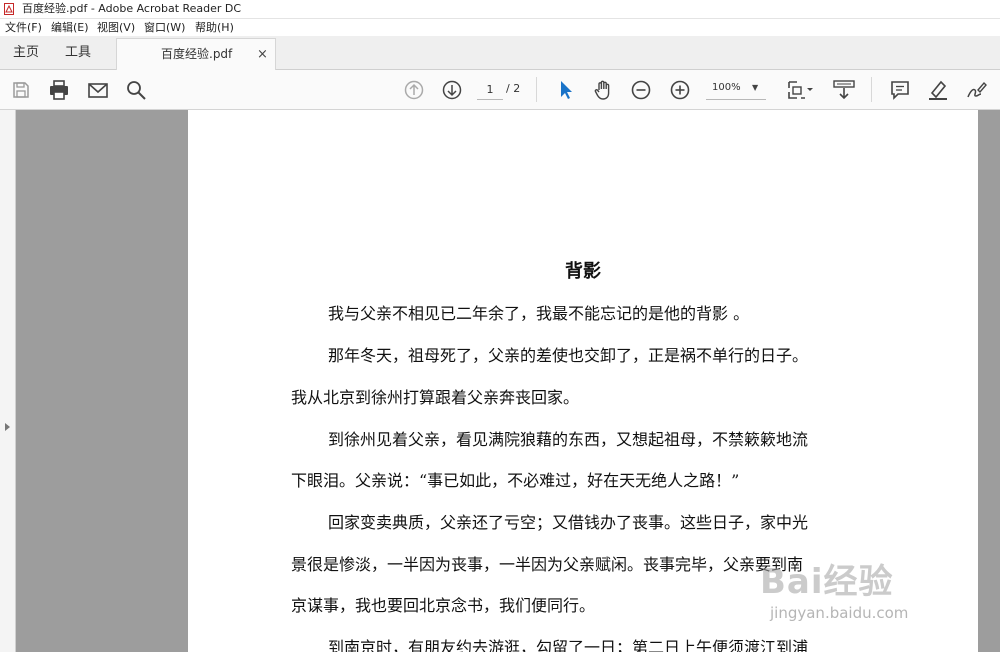  Describe the element at coordinates (603, 90) in the screenshot. I see `hand-tool-icon` at that location.